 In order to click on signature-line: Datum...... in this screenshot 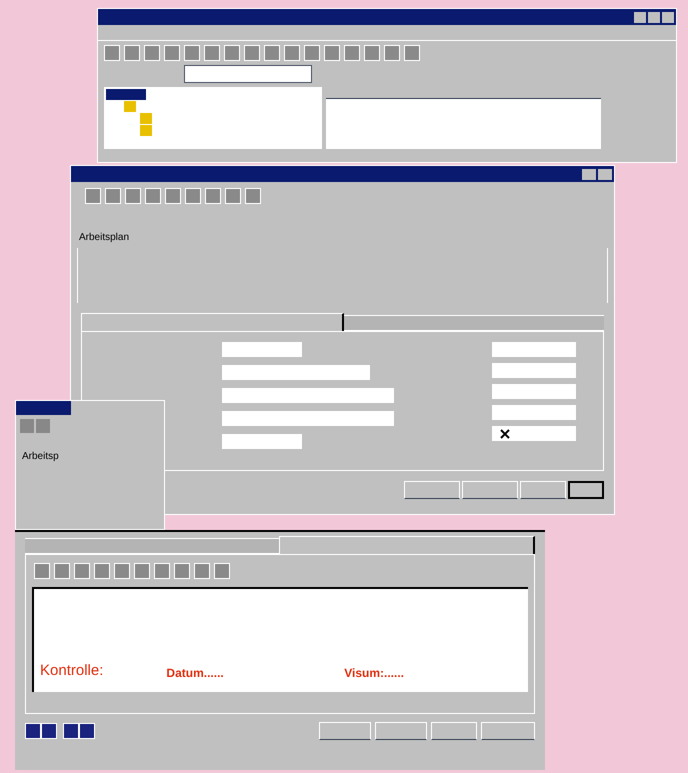, I will do `click(195, 673)`.